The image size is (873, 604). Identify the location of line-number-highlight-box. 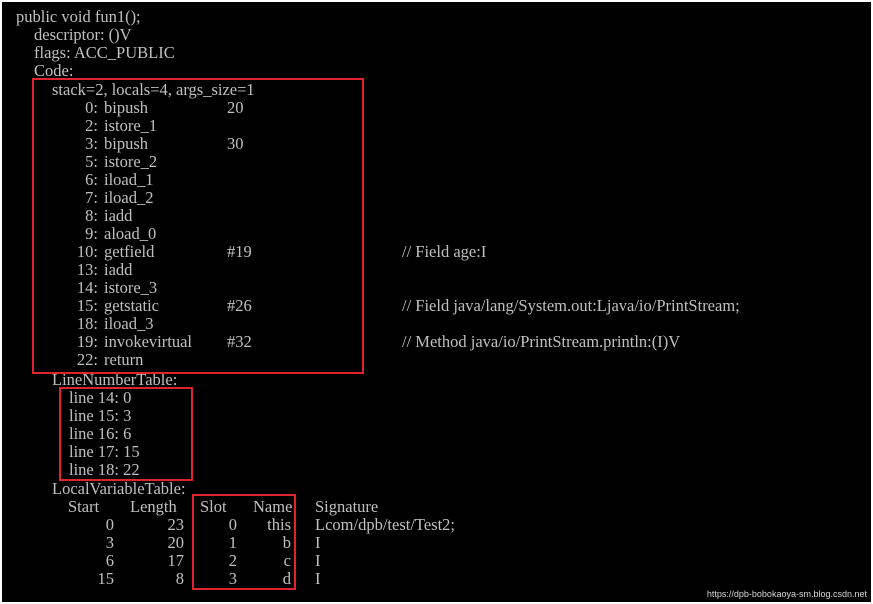
(126, 434).